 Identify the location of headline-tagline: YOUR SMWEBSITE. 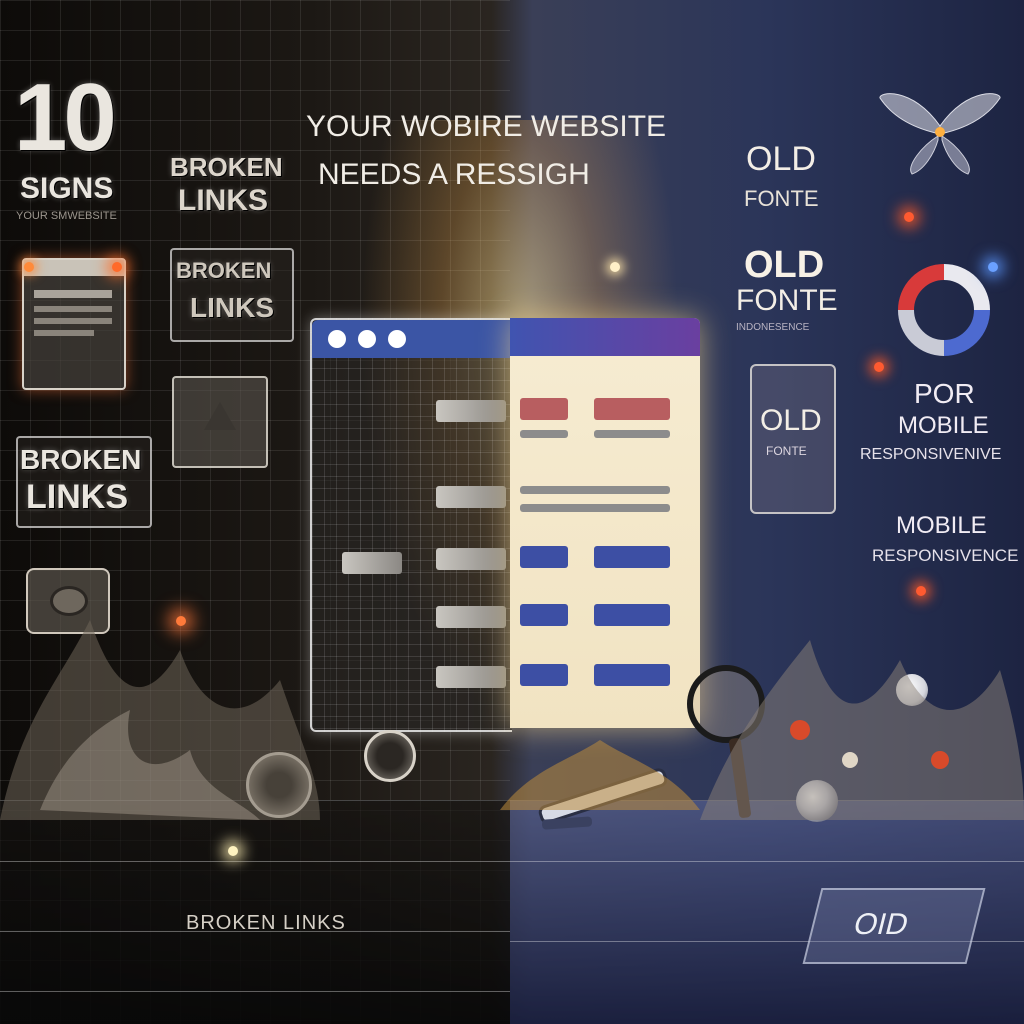
(66, 216).